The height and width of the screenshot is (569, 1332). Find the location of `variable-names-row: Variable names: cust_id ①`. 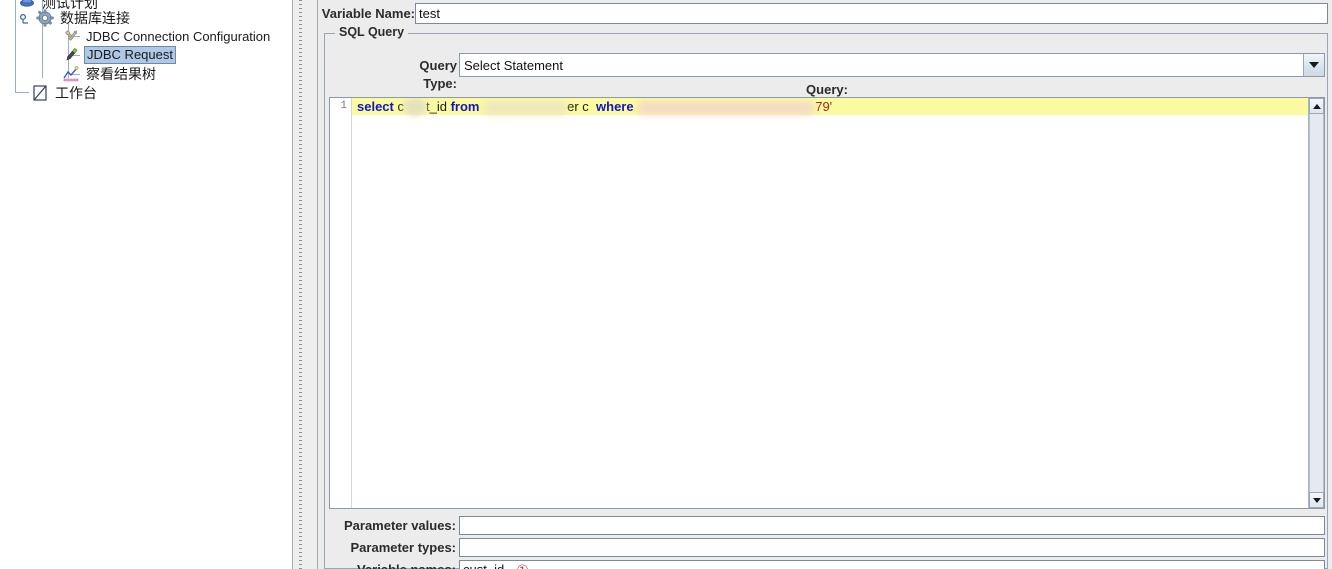

variable-names-row: Variable names: cust_id ① is located at coordinates (827, 564).